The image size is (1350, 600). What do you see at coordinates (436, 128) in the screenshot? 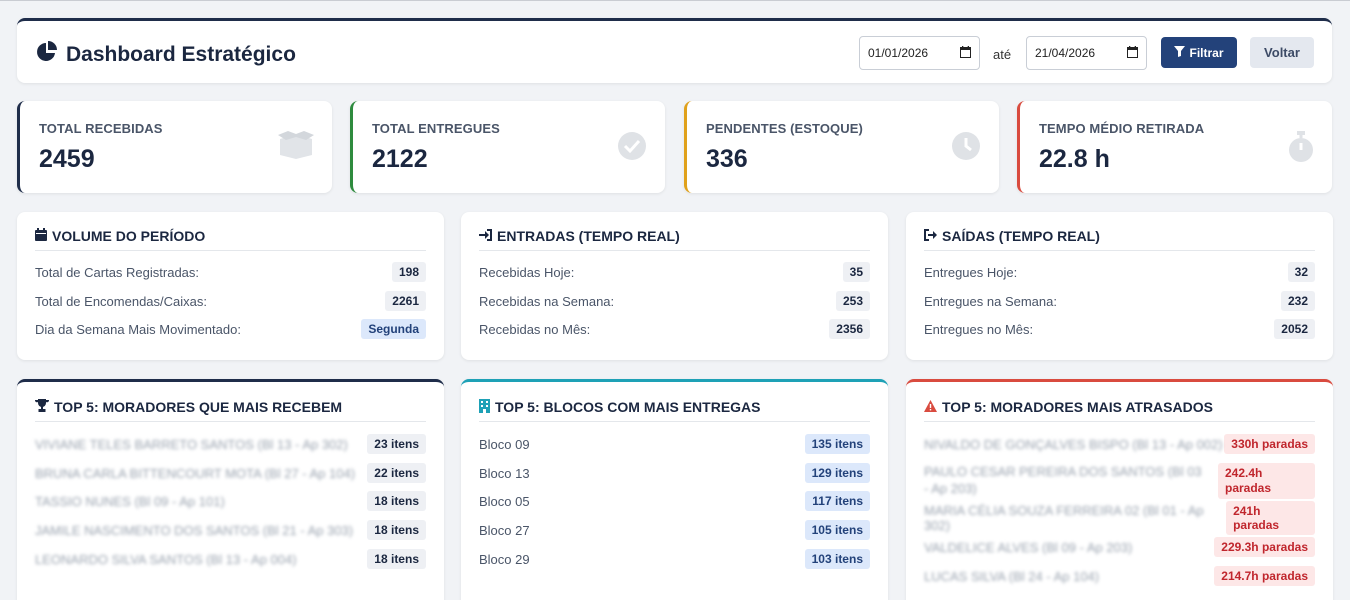
I see `kpi-label: TOTAL ENTREGUES` at bounding box center [436, 128].